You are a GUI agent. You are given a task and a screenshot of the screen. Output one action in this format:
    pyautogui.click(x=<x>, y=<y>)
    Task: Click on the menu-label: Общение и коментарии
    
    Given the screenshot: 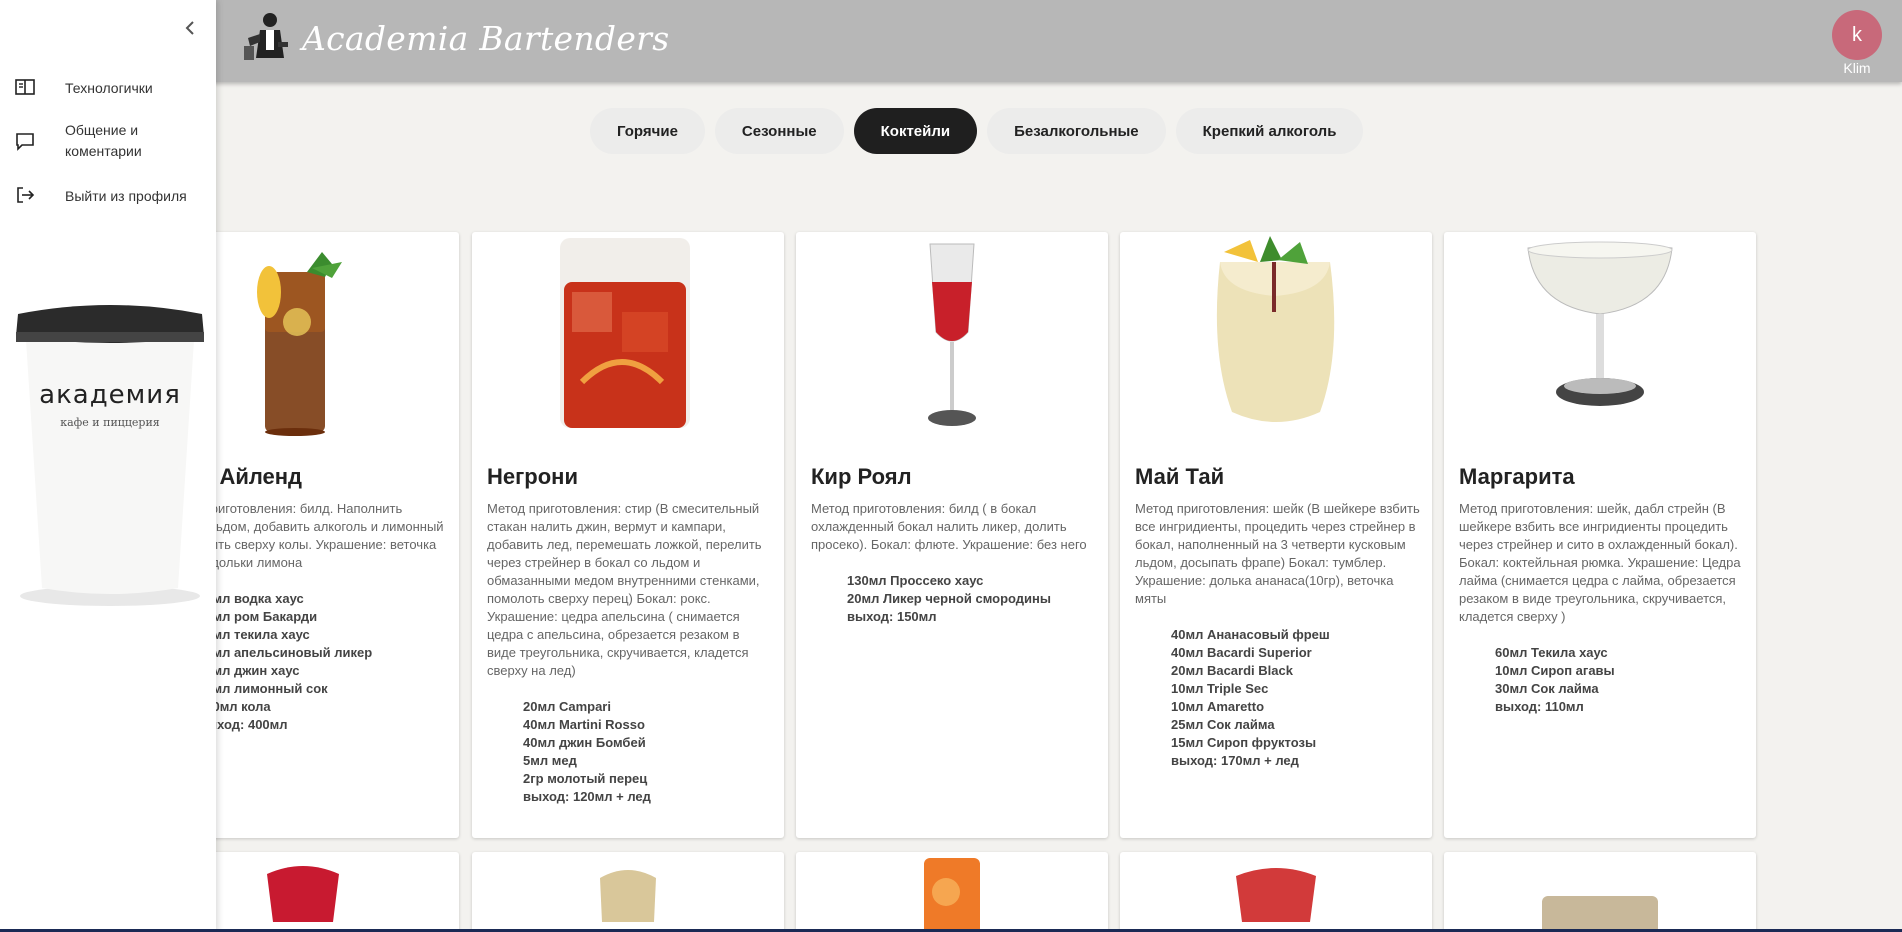 What is the action you would take?
    pyautogui.click(x=103, y=140)
    